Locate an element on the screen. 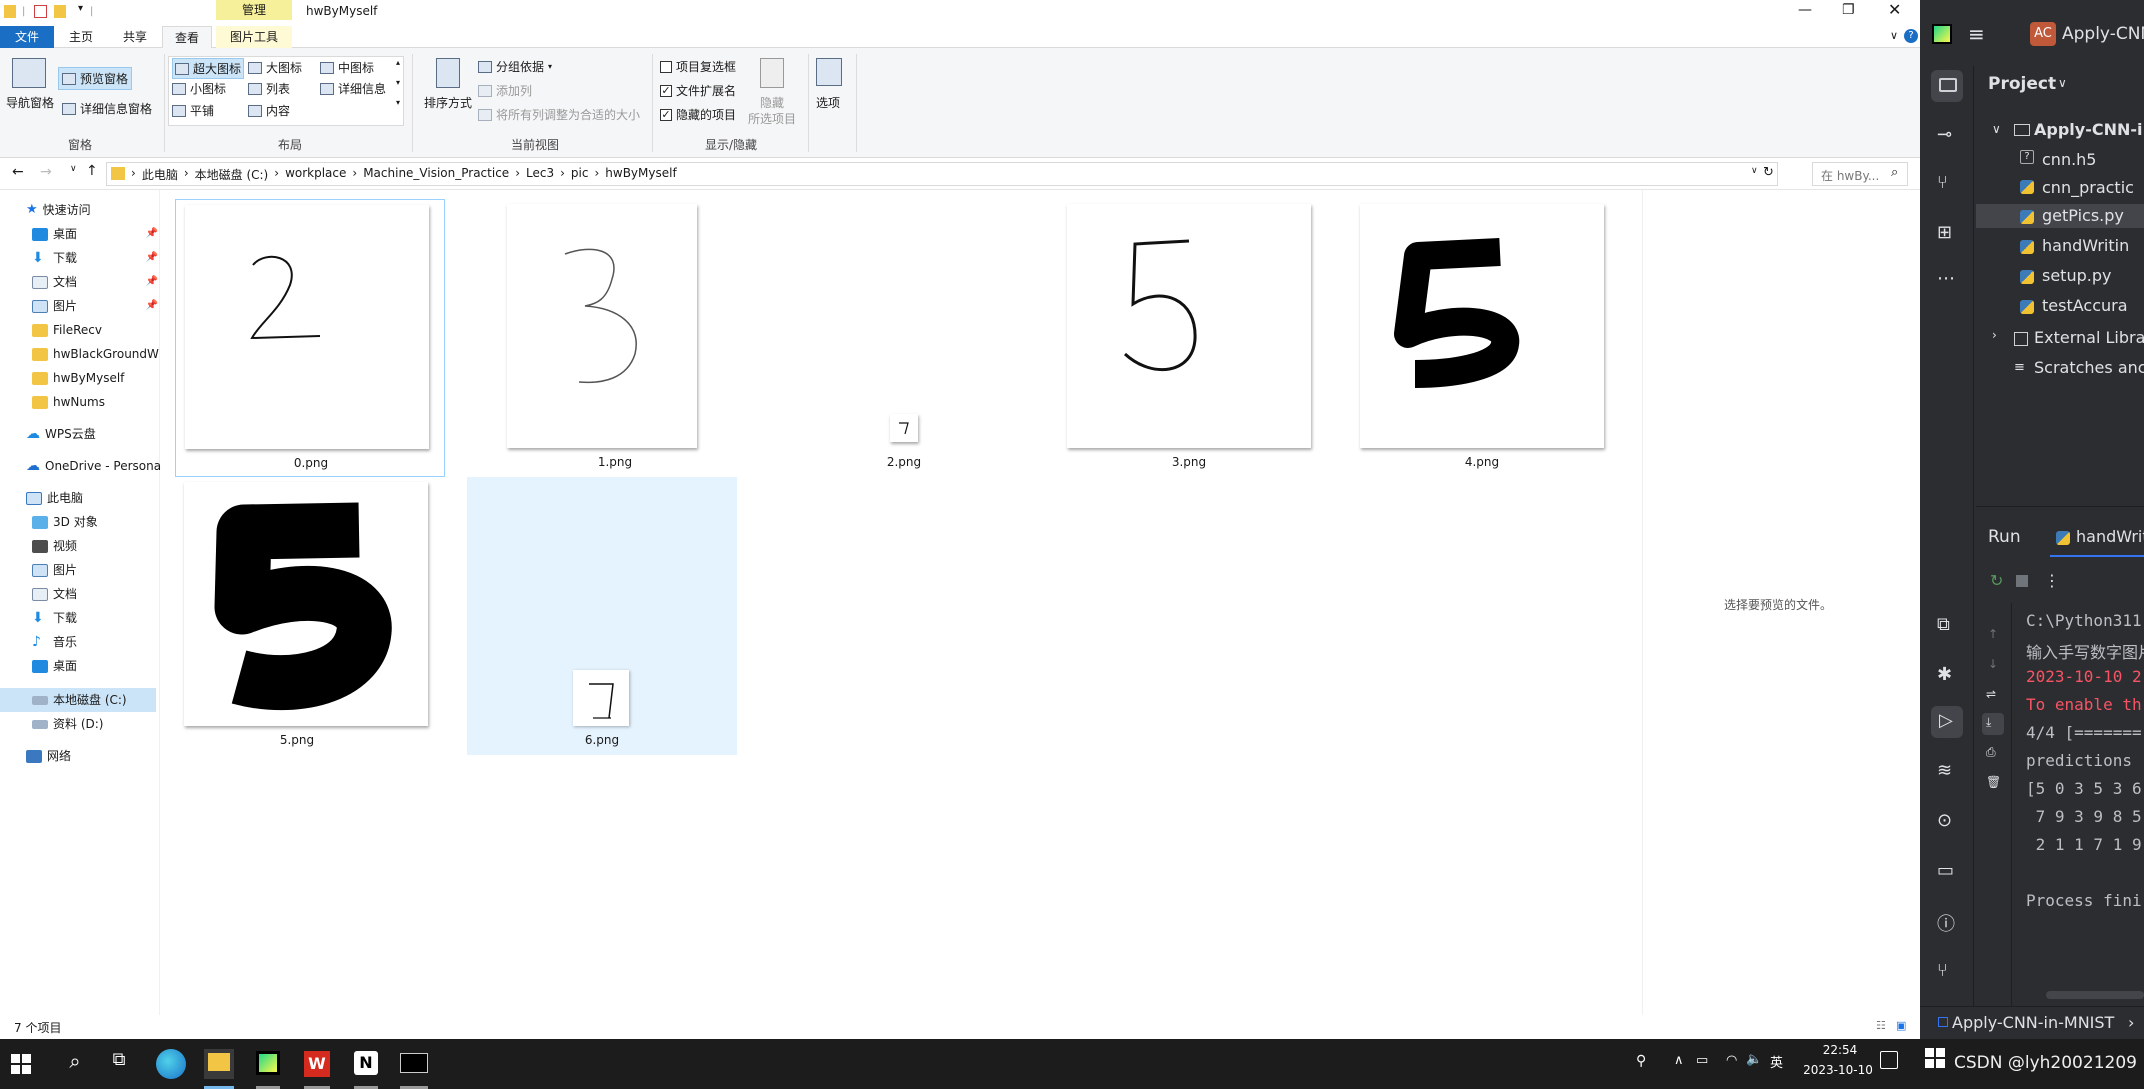 The height and width of the screenshot is (1089, 2144). hide-selected-button: 隐藏 is located at coordinates (772, 102).